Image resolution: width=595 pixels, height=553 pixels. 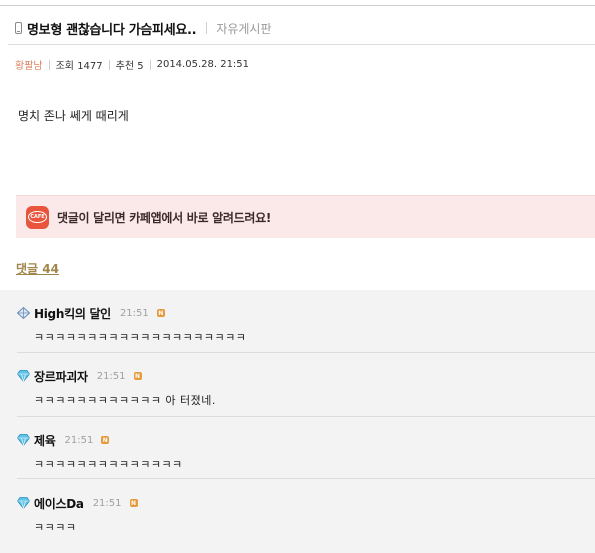 What do you see at coordinates (164, 217) in the screenshot?
I see `banner-text: 댓글이 달리면 카페앱에서 바로 알려드려요!` at bounding box center [164, 217].